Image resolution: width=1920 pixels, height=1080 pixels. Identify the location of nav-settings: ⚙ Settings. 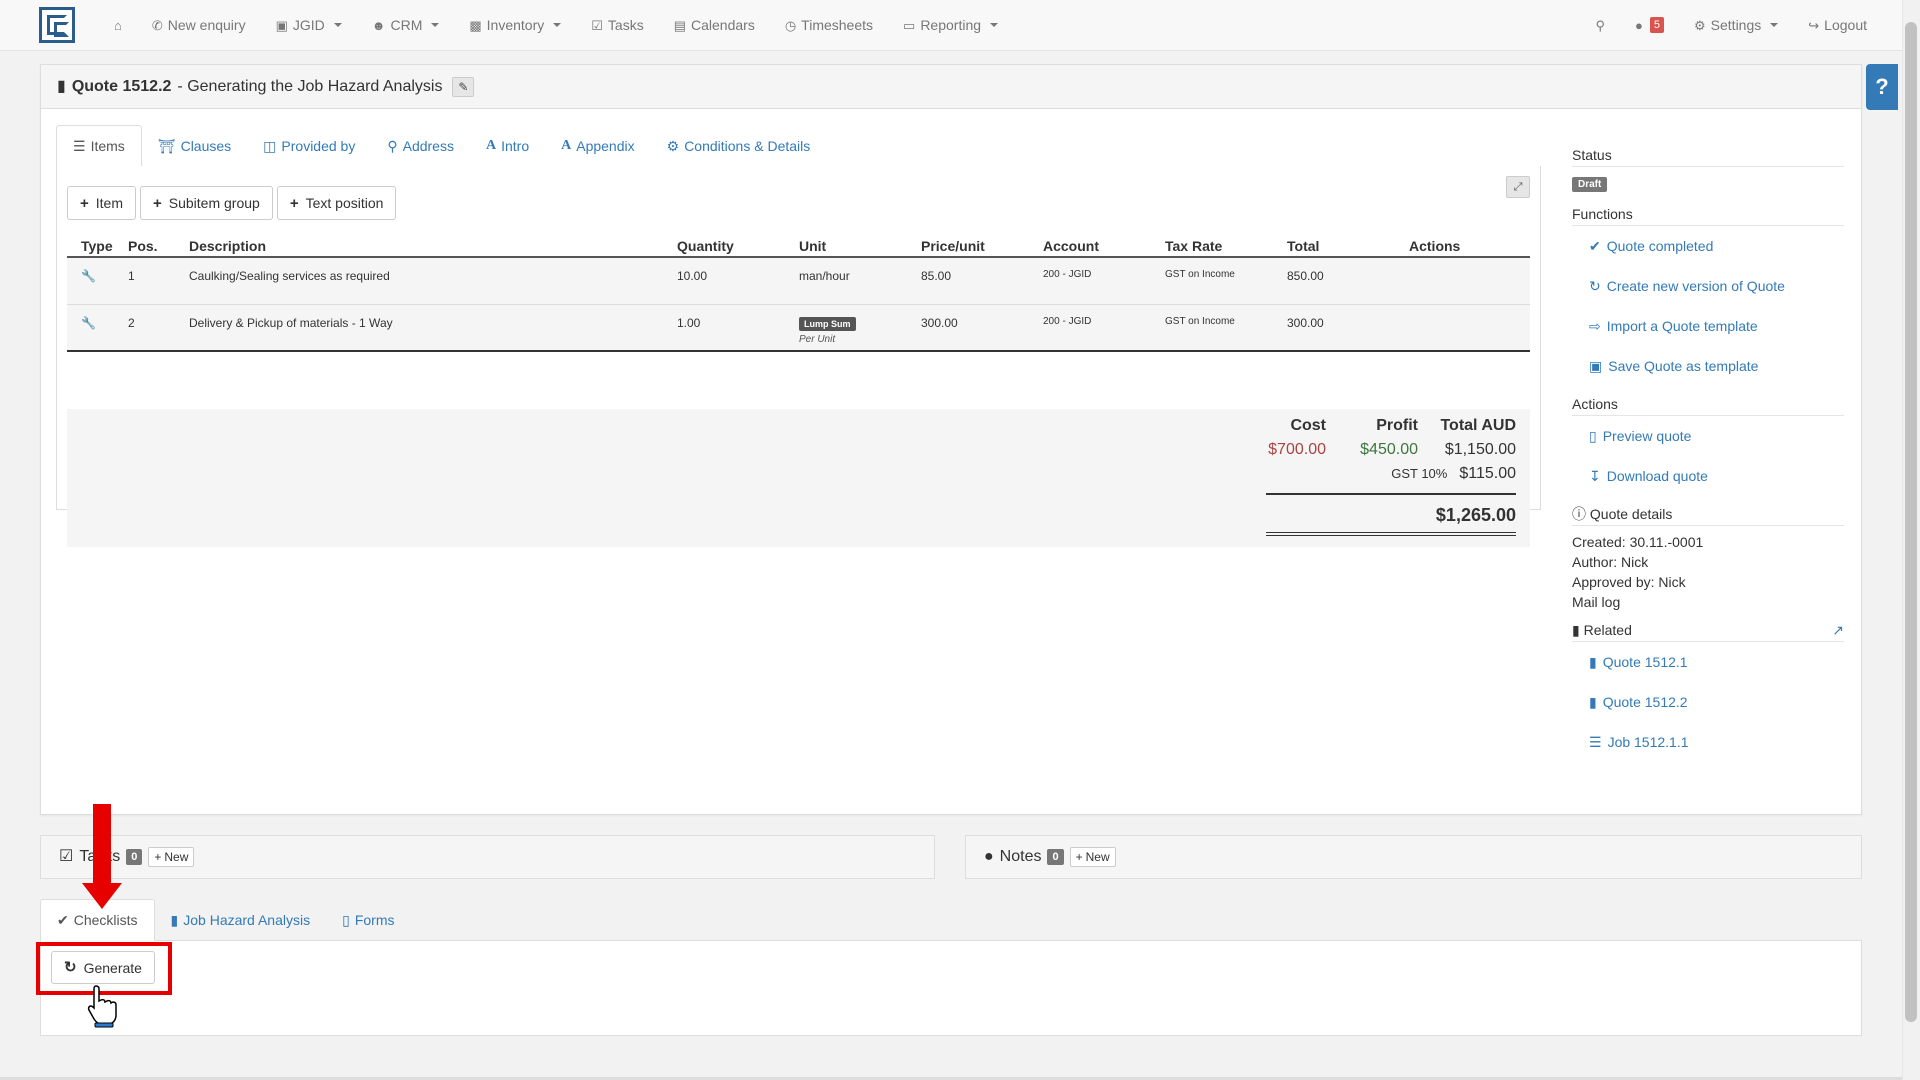
(1736, 25).